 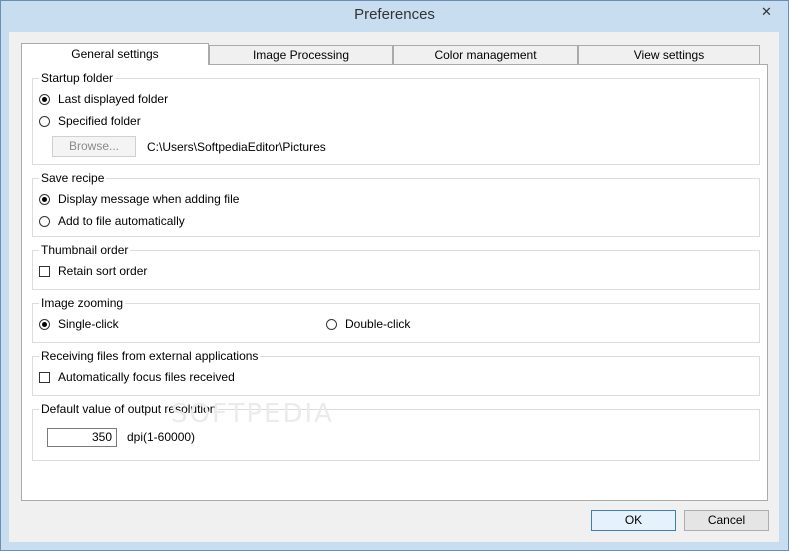 I want to click on display-message-radio, so click(x=44, y=199).